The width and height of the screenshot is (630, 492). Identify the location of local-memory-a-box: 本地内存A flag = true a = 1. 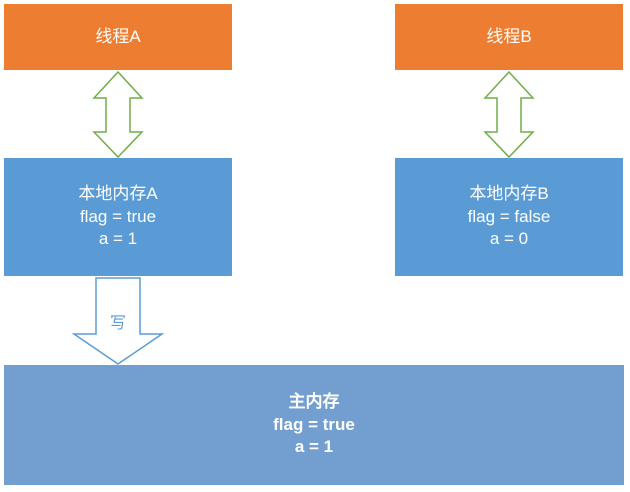
(118, 217).